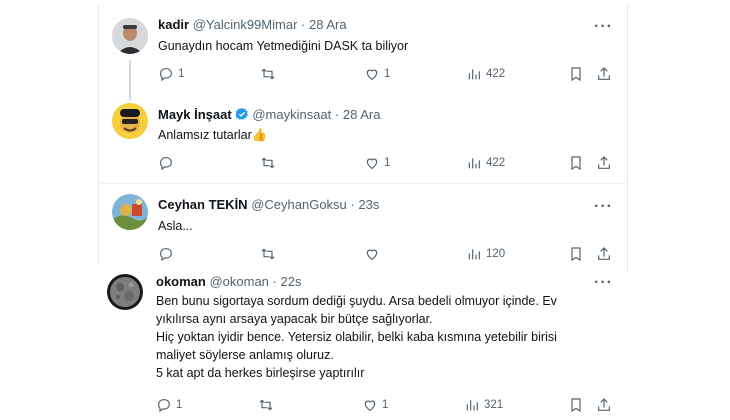 This screenshot has height=420, width=730. I want to click on author-handle: @CeyhanGoksu, so click(299, 204).